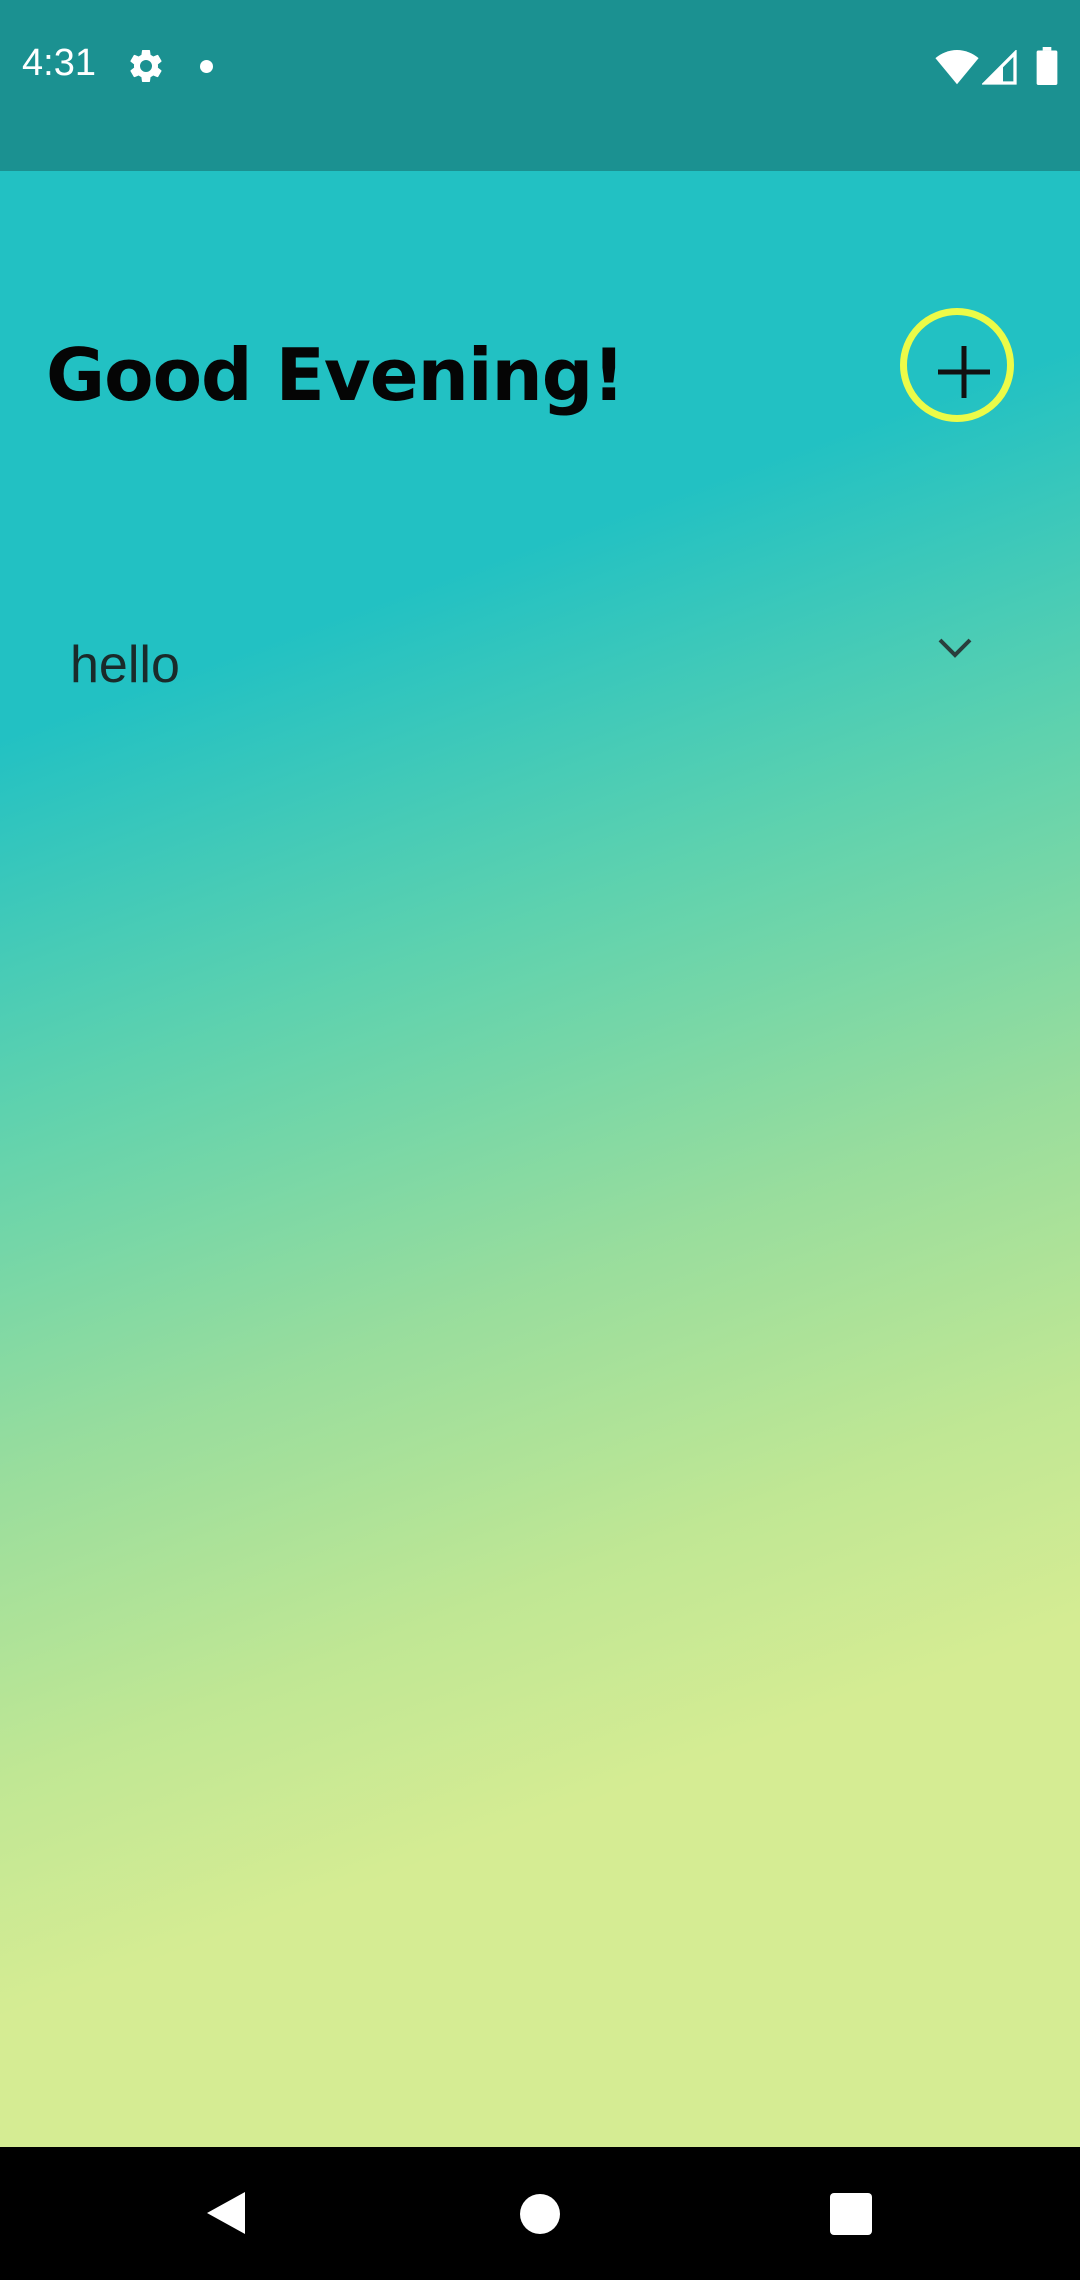 Image resolution: width=1080 pixels, height=2280 pixels. What do you see at coordinates (540, 675) in the screenshot?
I see `list-item` at bounding box center [540, 675].